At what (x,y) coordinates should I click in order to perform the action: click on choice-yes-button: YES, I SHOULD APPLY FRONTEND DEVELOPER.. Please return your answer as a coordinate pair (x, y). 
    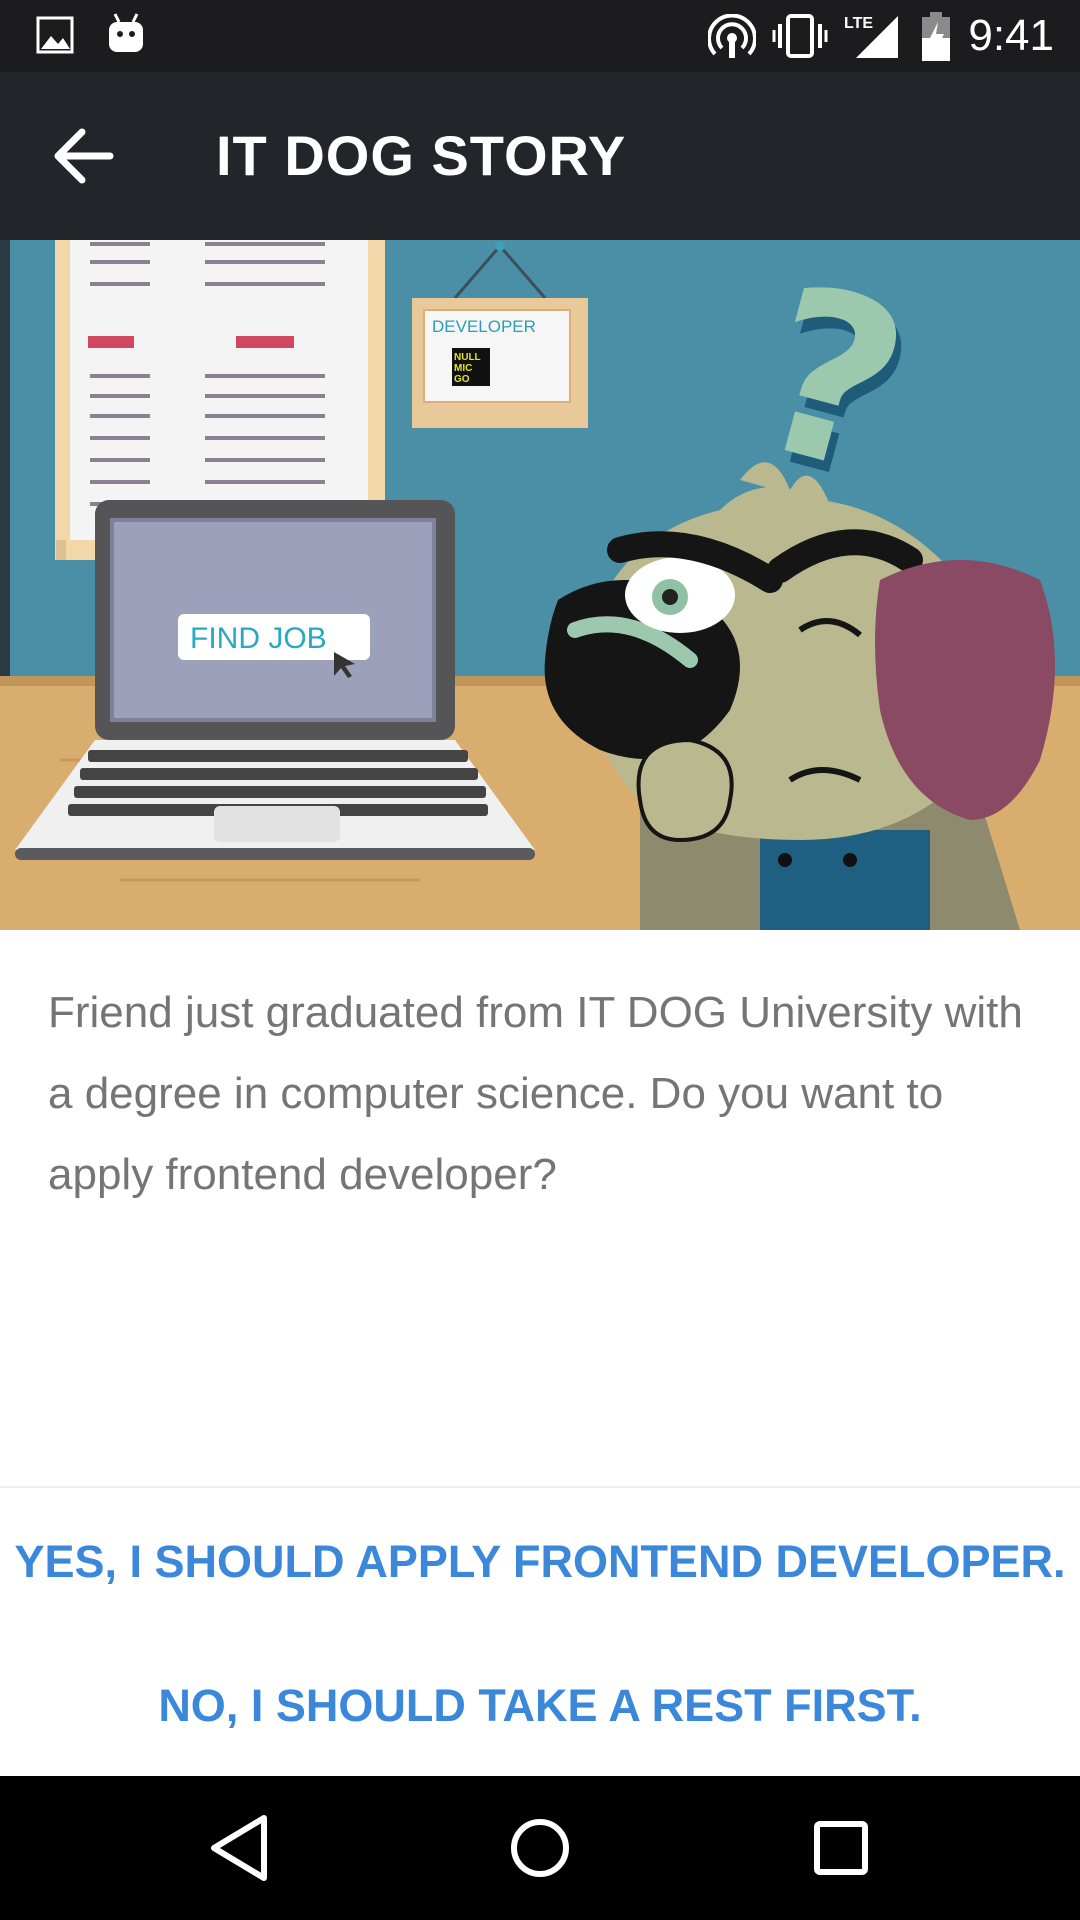
    Looking at the image, I should click on (540, 1562).